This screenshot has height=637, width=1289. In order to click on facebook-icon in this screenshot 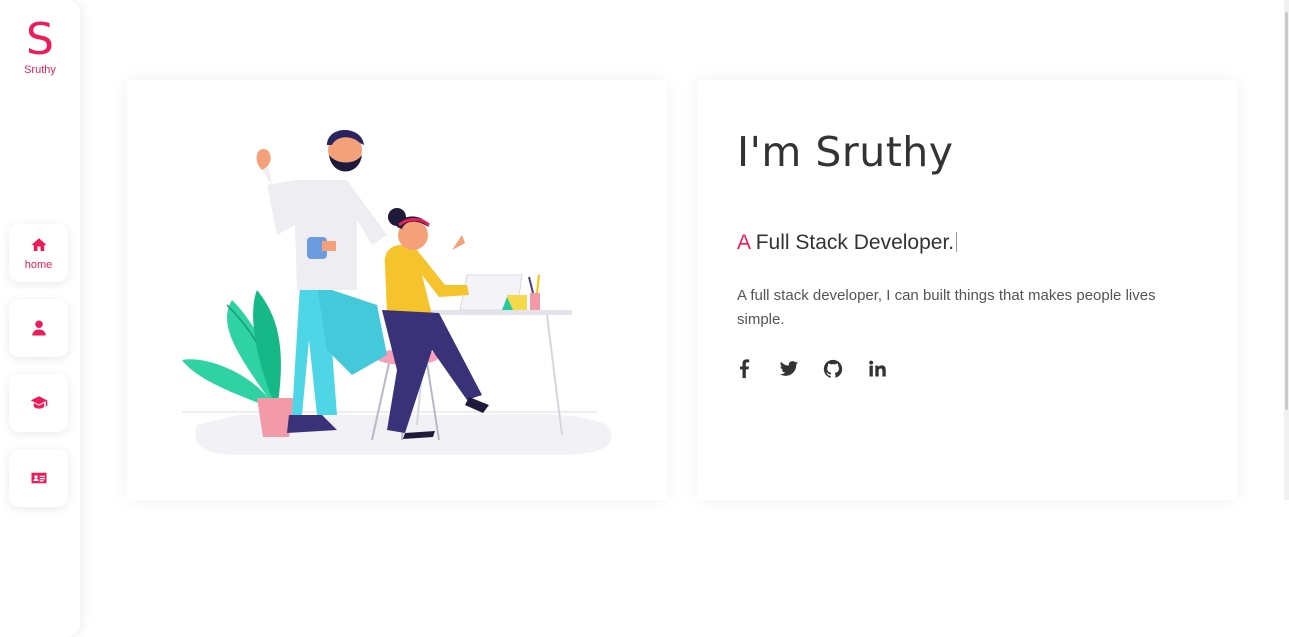, I will do `click(745, 369)`.